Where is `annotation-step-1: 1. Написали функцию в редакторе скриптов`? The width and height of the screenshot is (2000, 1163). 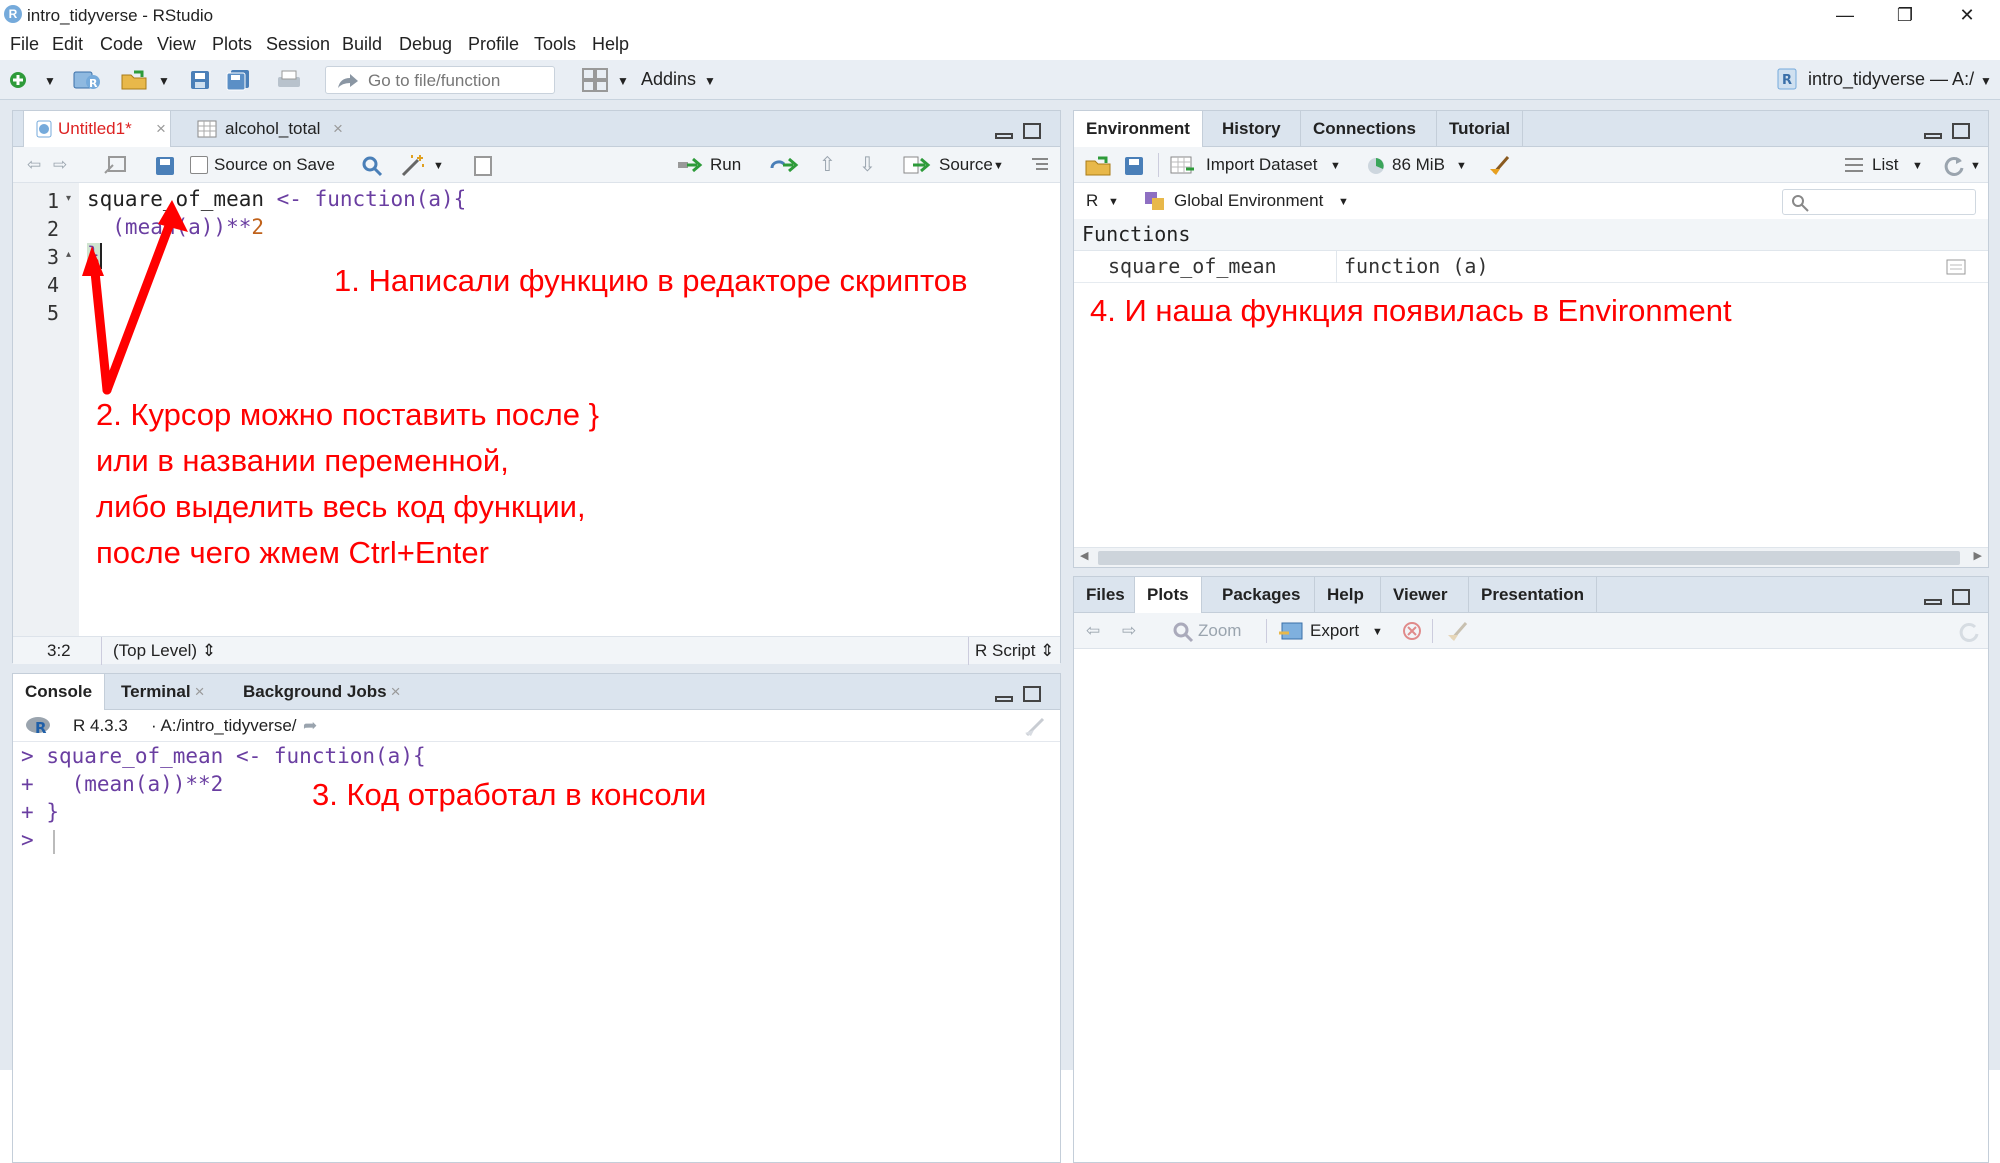
annotation-step-1: 1. Написали функцию в редакторе скриптов is located at coordinates (651, 280).